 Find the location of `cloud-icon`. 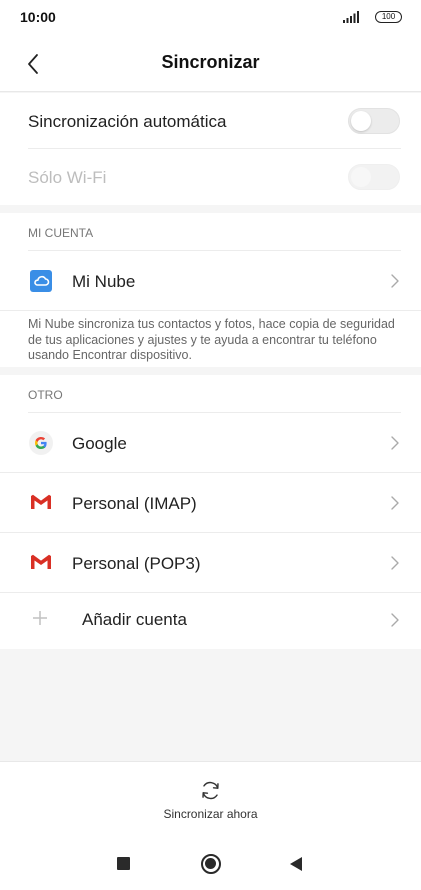

cloud-icon is located at coordinates (41, 281).